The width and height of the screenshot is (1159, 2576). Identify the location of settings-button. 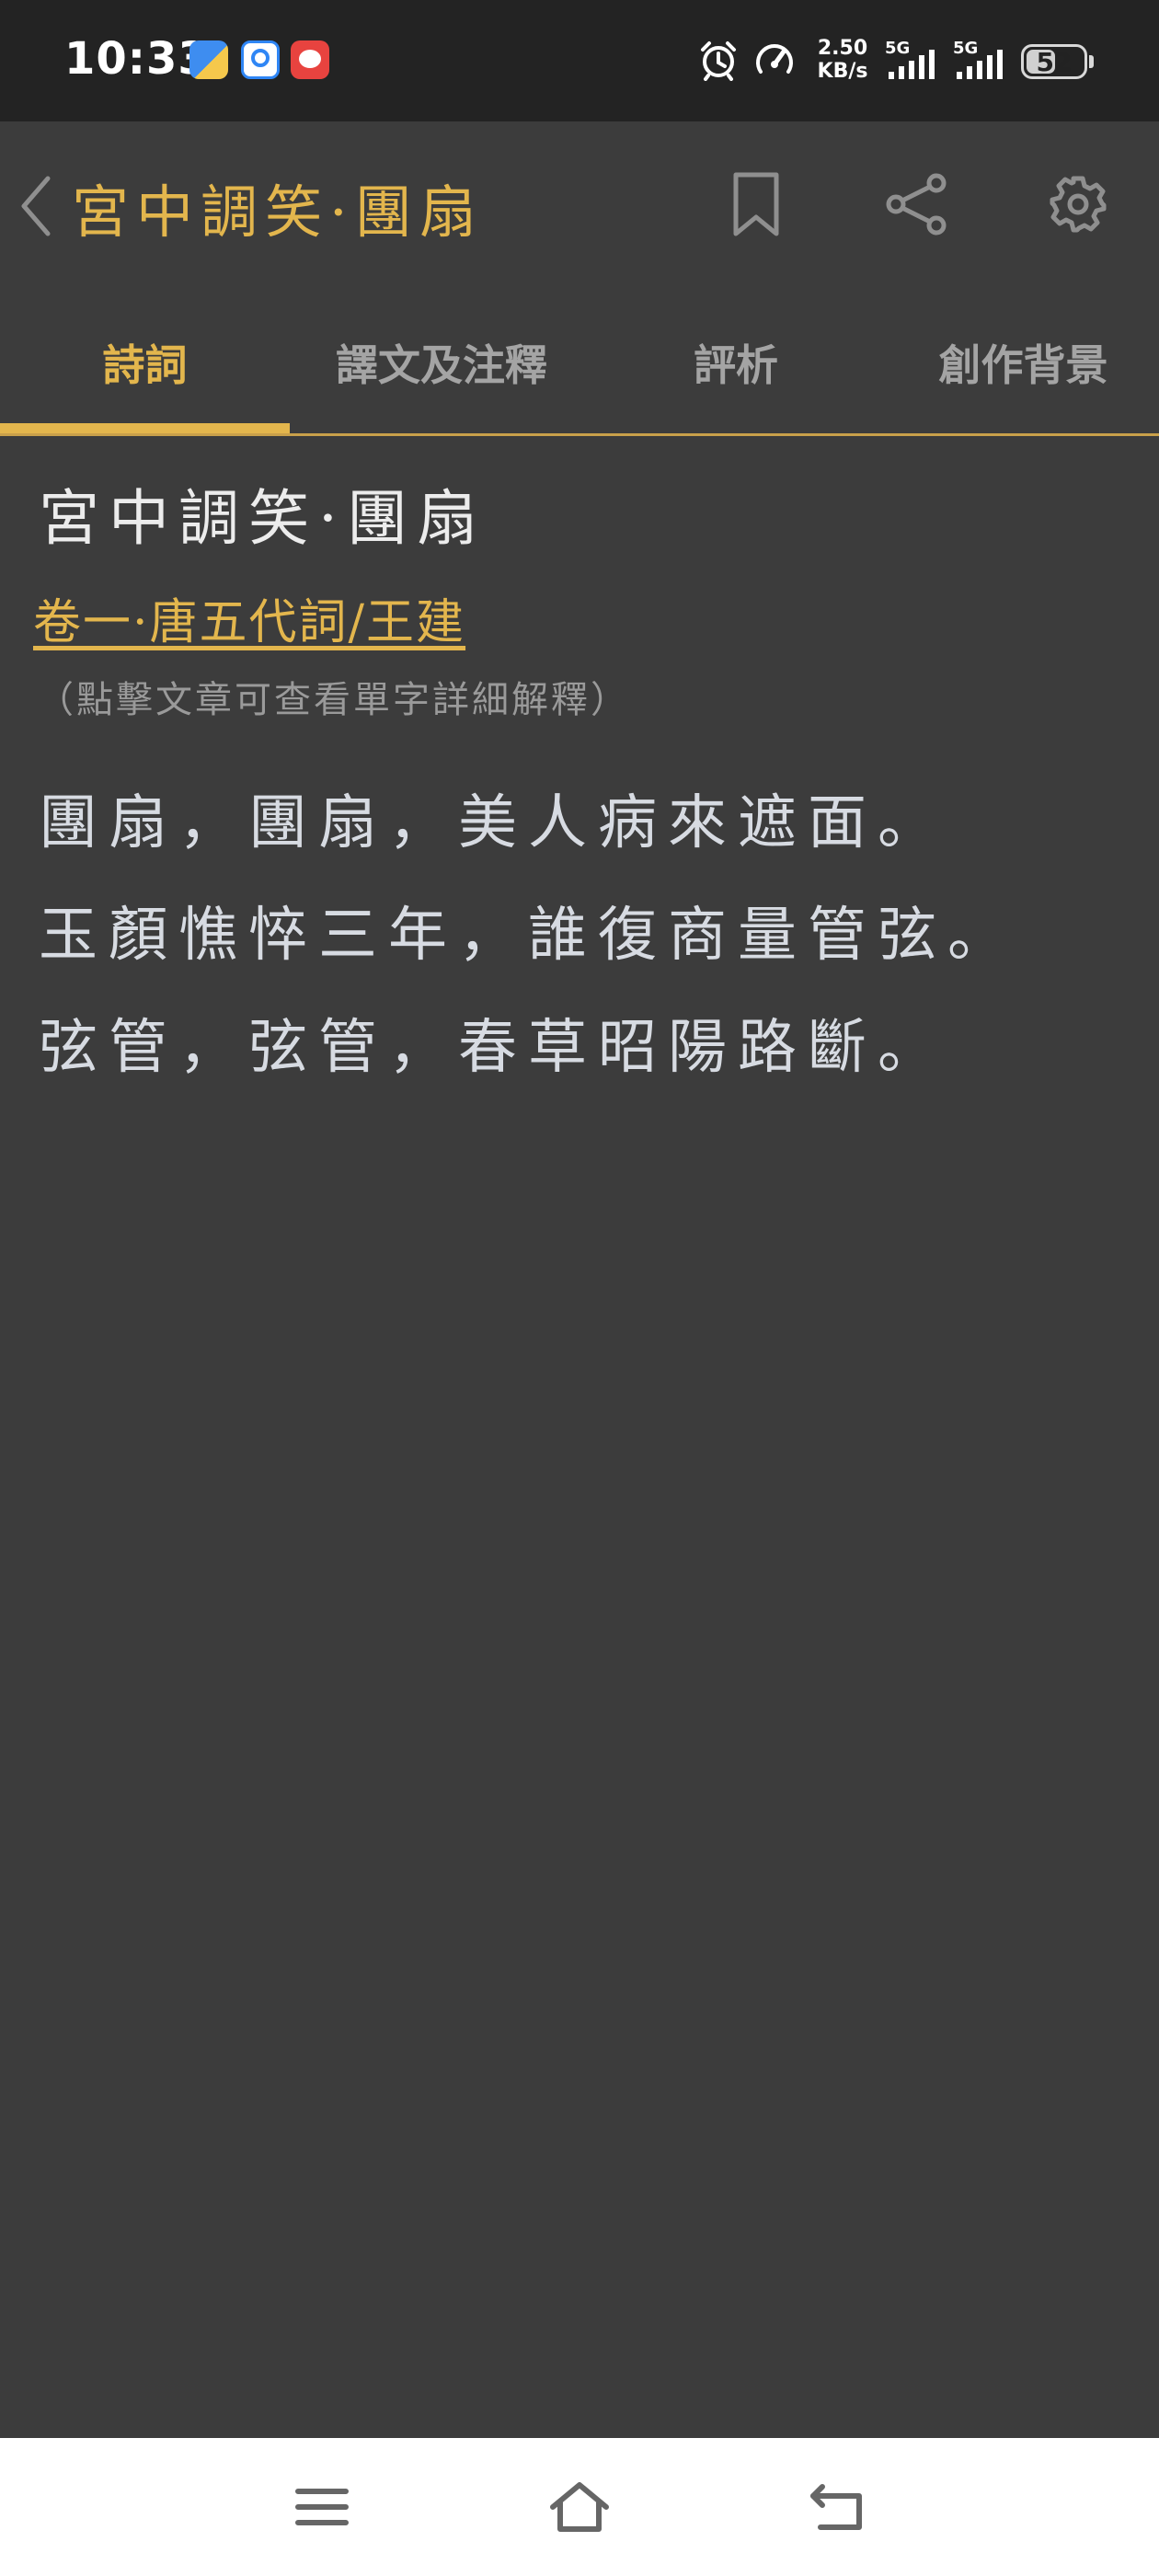
(1078, 204).